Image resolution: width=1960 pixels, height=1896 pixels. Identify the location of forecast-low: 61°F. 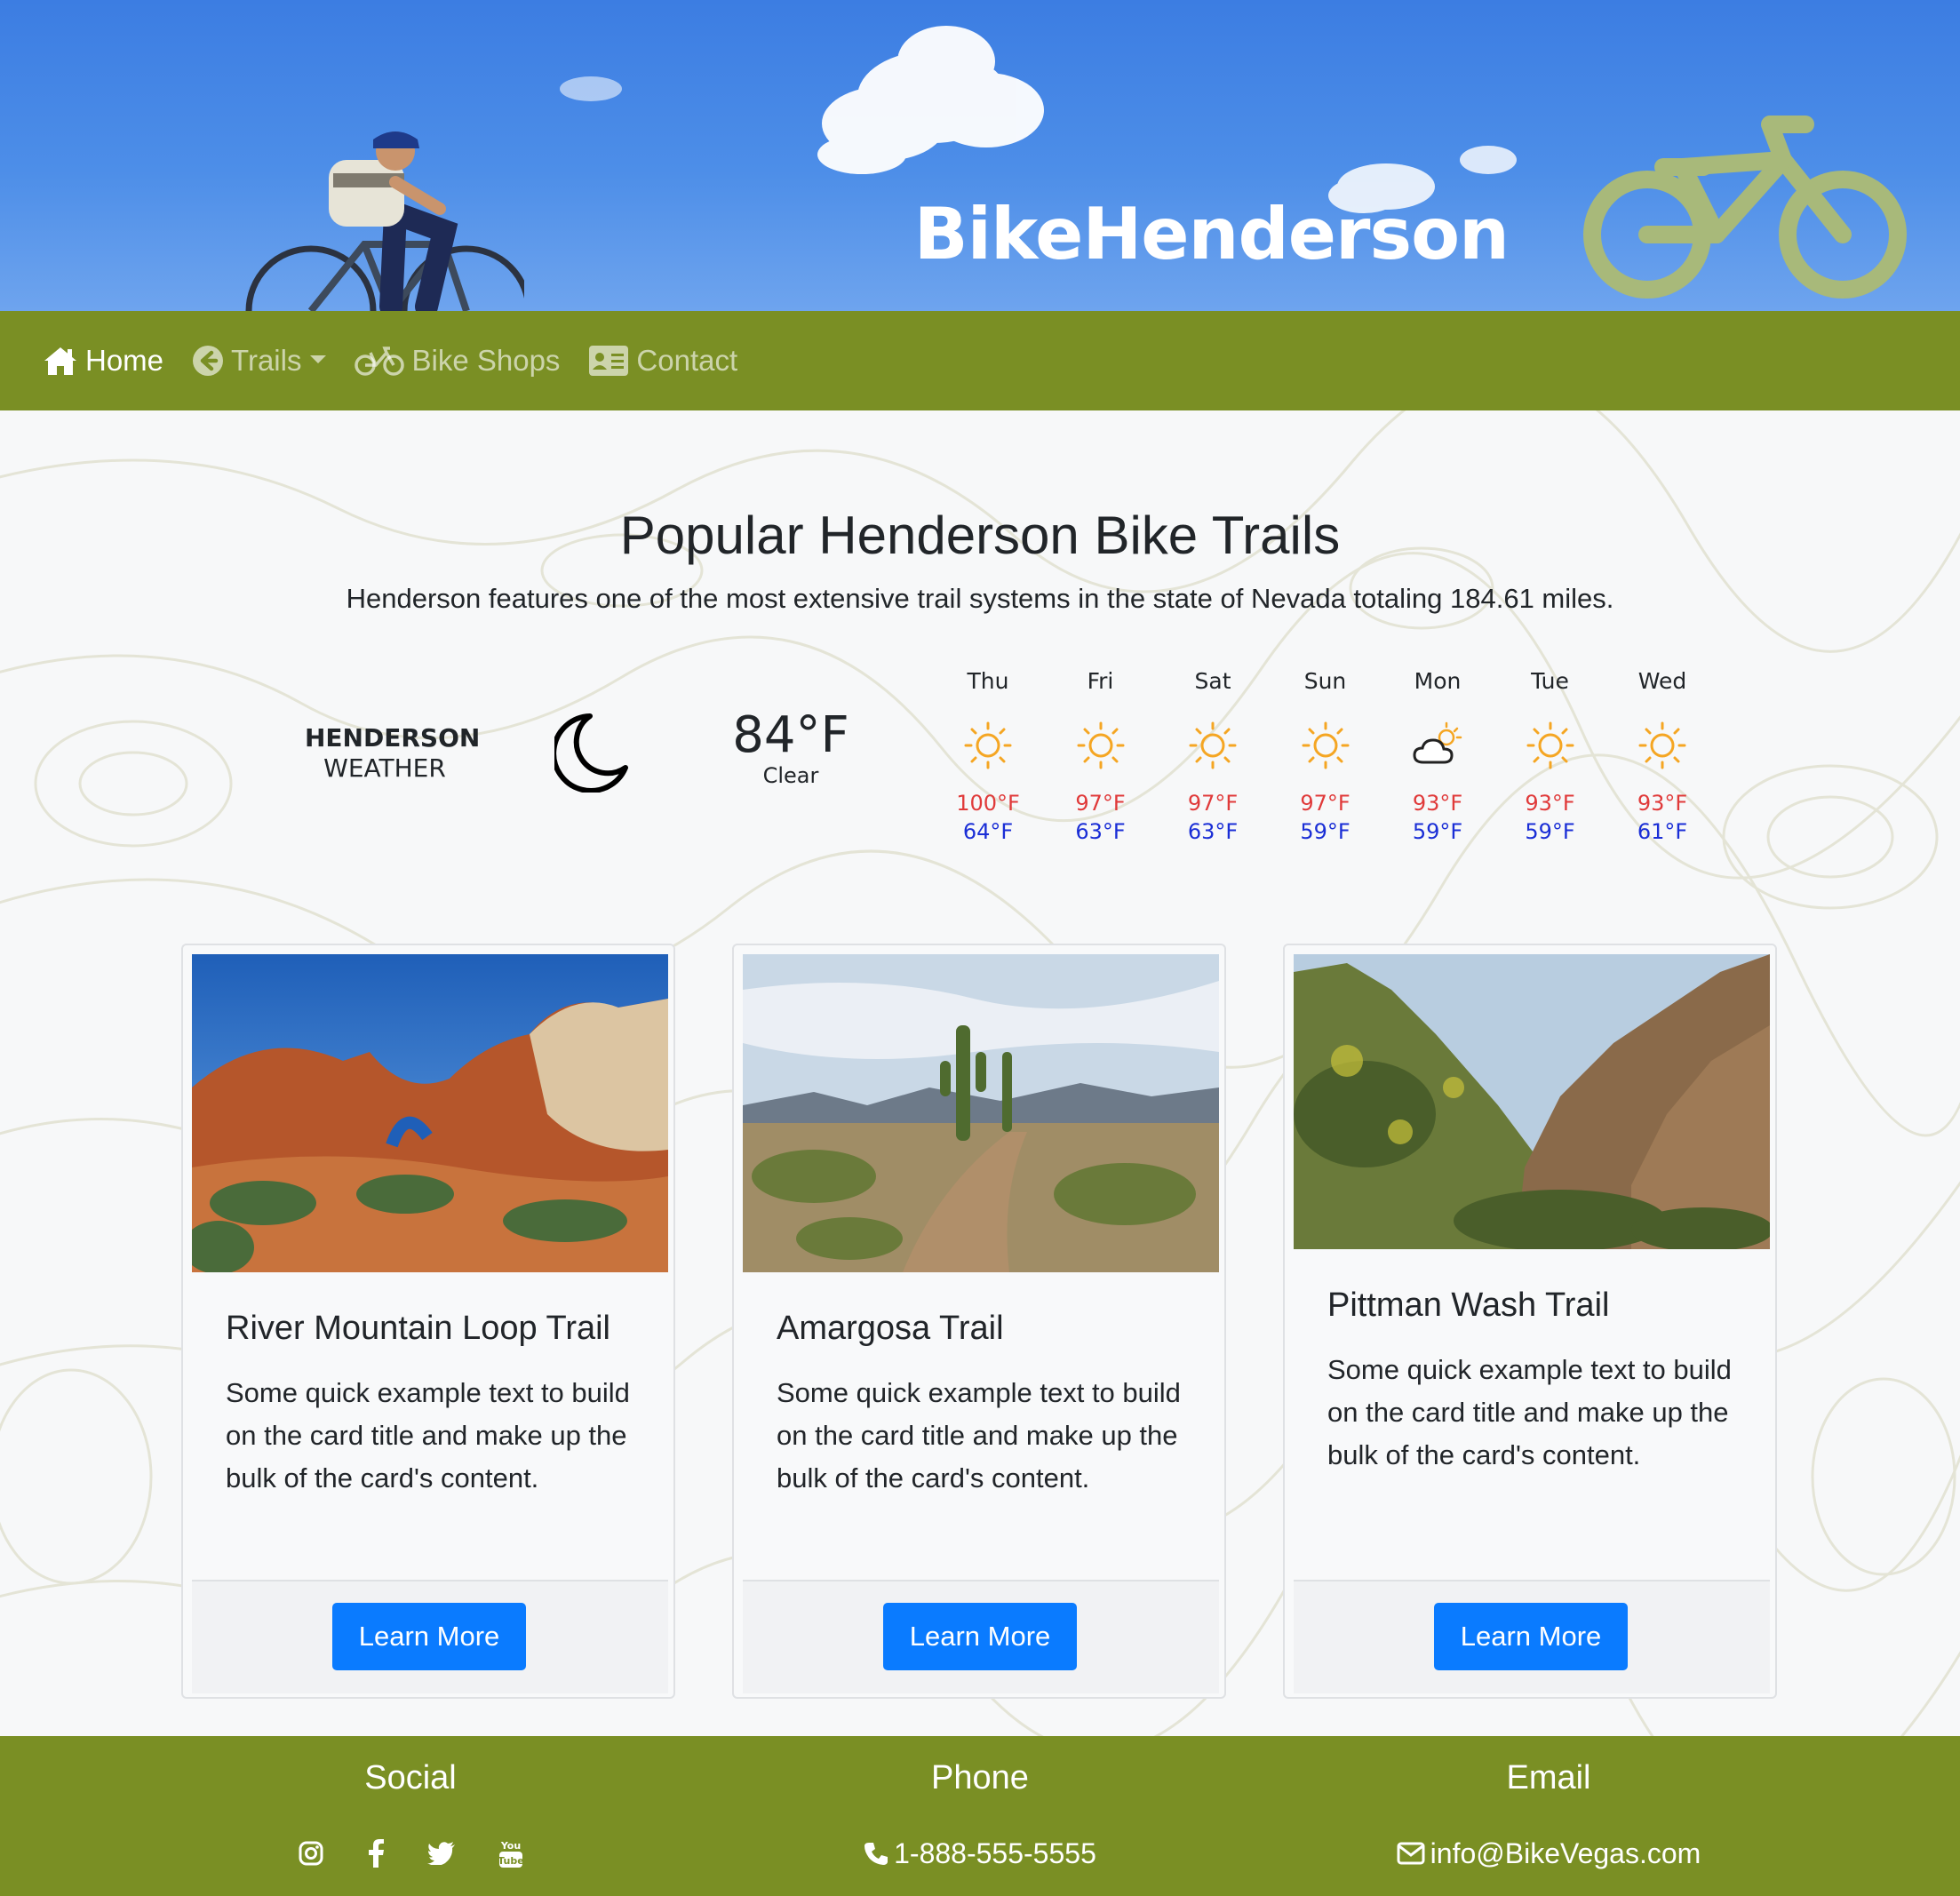
(1663, 832).